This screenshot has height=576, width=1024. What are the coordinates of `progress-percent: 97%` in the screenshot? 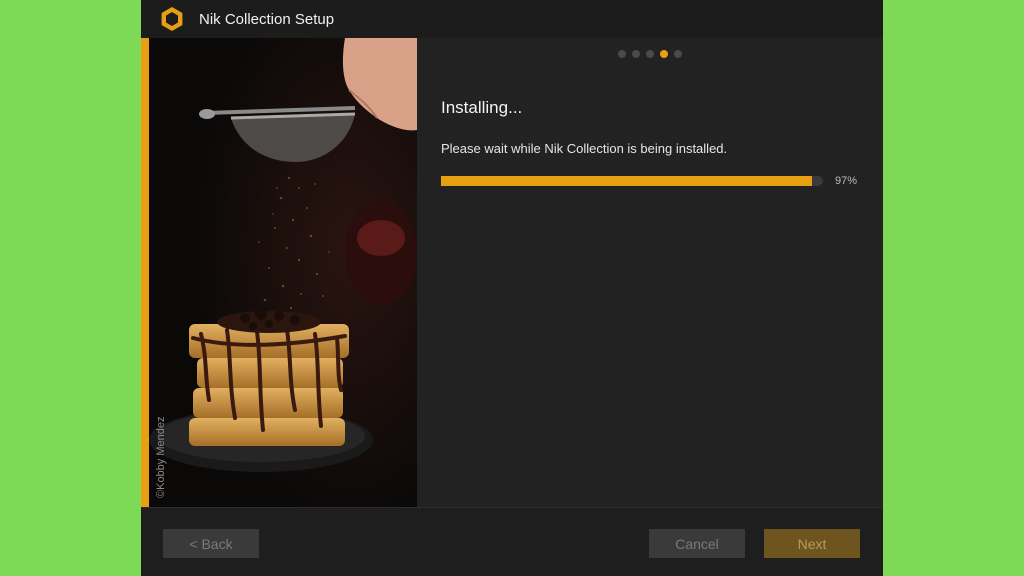 It's located at (846, 181).